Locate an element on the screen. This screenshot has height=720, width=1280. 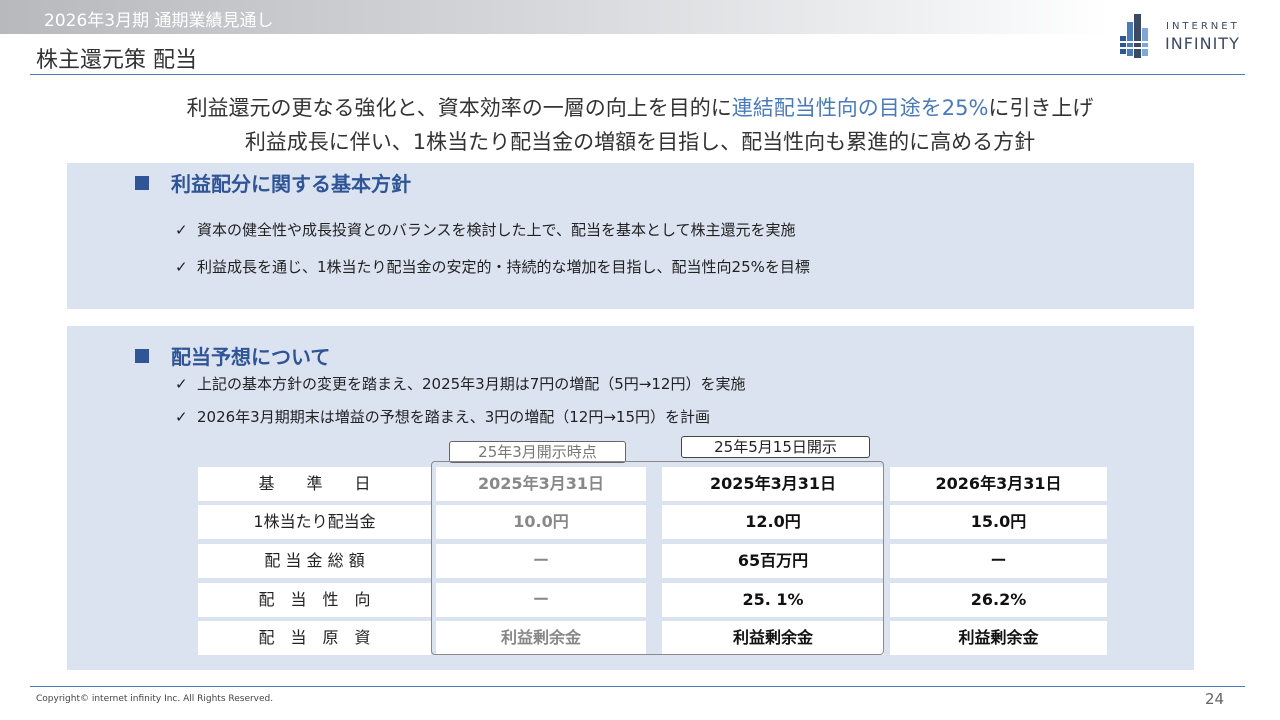
company-logo: INTERNET INFINITY is located at coordinates (1183, 37).